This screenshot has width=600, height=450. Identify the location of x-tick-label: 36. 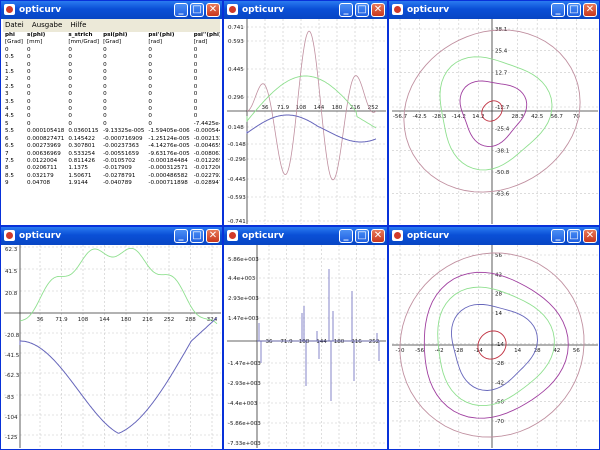
(269, 342).